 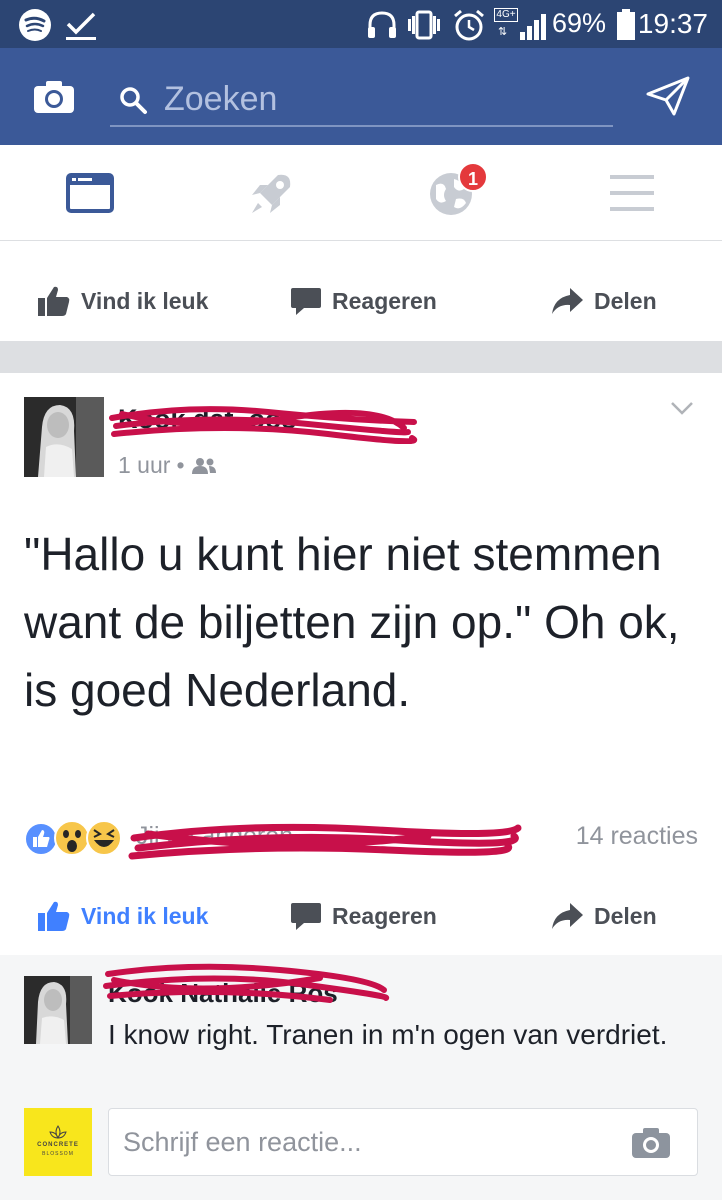 I want to click on previous-post-actions: Vind ik leuk Reageren Delen, so click(x=361, y=301).